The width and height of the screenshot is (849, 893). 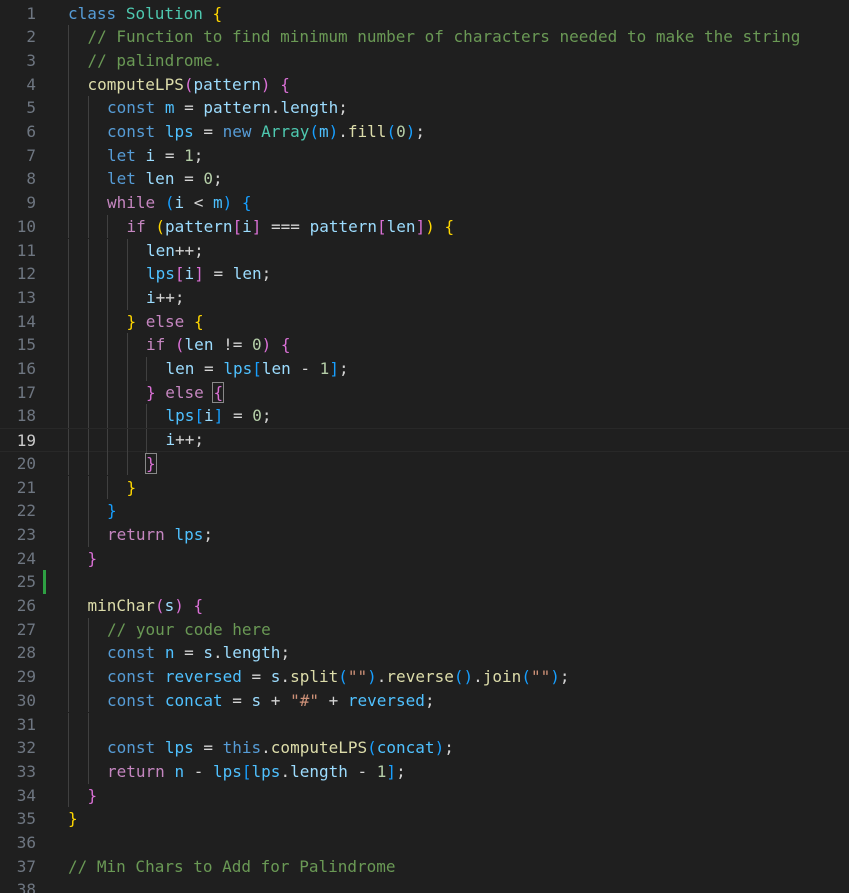 I want to click on code-text: class Solution {, so click(x=145, y=14).